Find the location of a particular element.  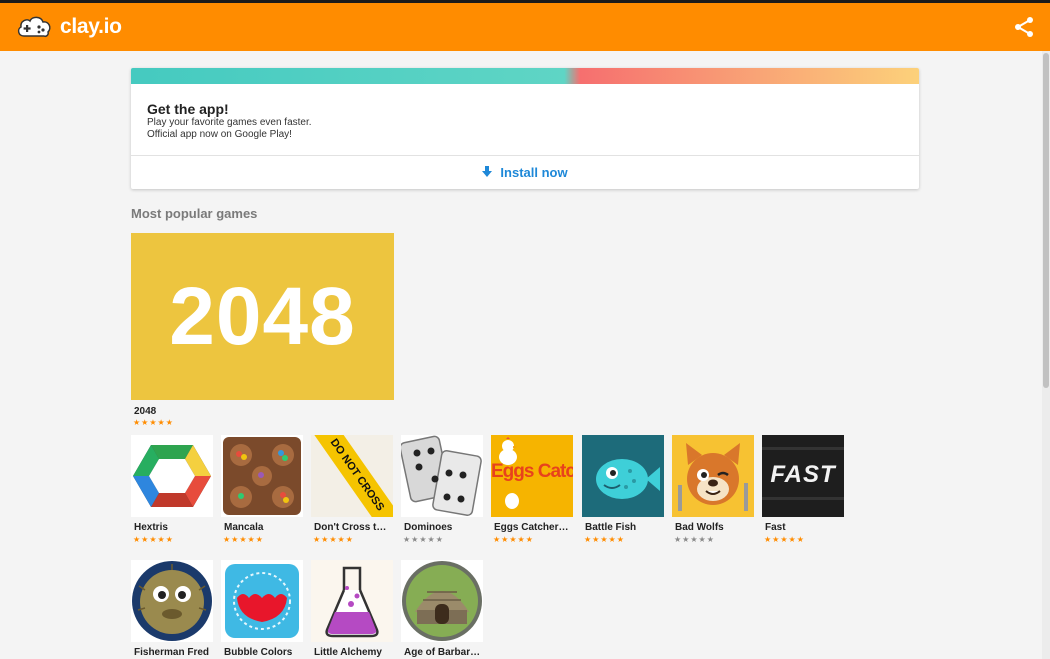

game-tile: Battle Fish ★★★★★ is located at coordinates (624, 491).